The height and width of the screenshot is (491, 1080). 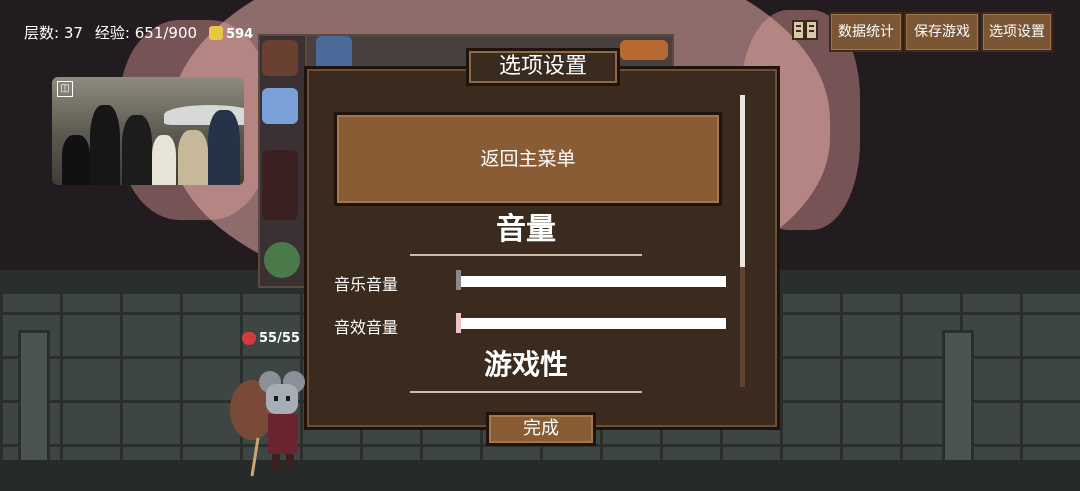 What do you see at coordinates (53, 33) in the screenshot?
I see `floor-counter: 层数: 37` at bounding box center [53, 33].